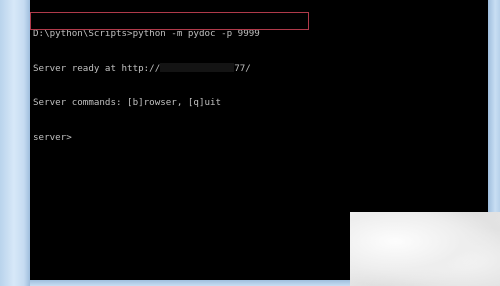 This screenshot has width=500, height=286. Describe the element at coordinates (425, 249) in the screenshot. I see `watermark-blur` at that location.